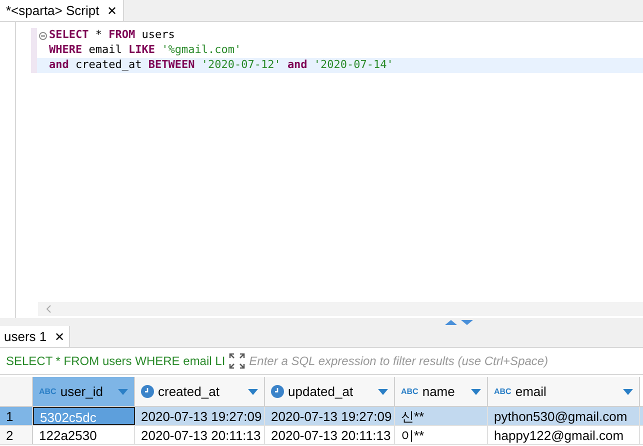  I want to click on column-header: ABC user_id, so click(84, 391).